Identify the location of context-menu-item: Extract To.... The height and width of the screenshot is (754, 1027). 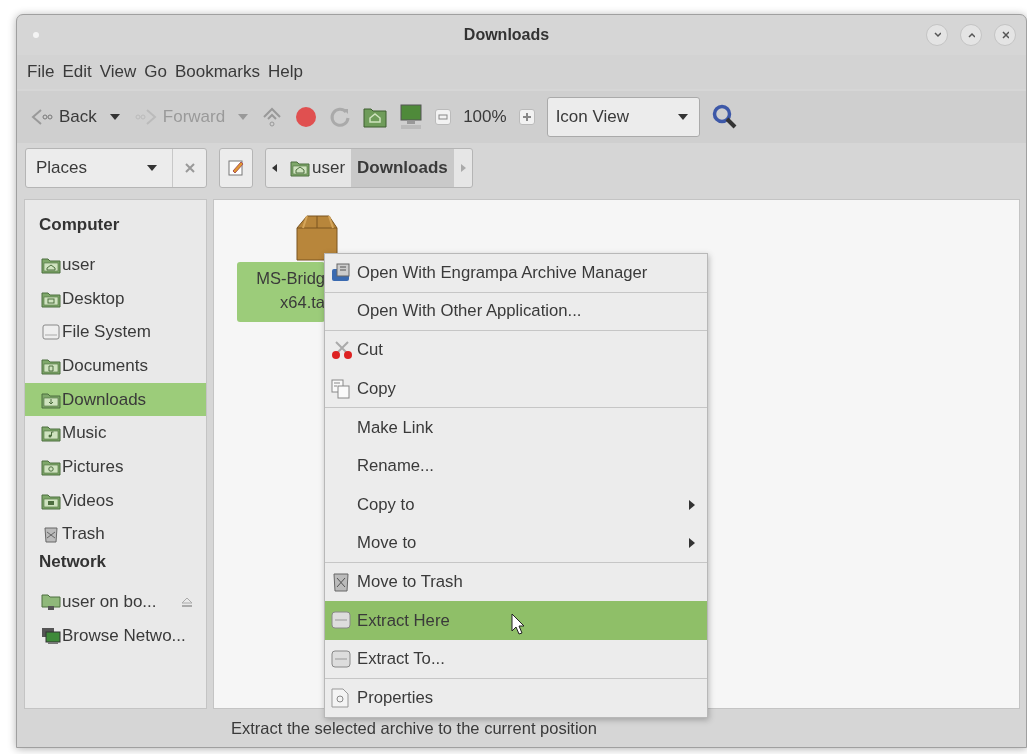
(516, 659).